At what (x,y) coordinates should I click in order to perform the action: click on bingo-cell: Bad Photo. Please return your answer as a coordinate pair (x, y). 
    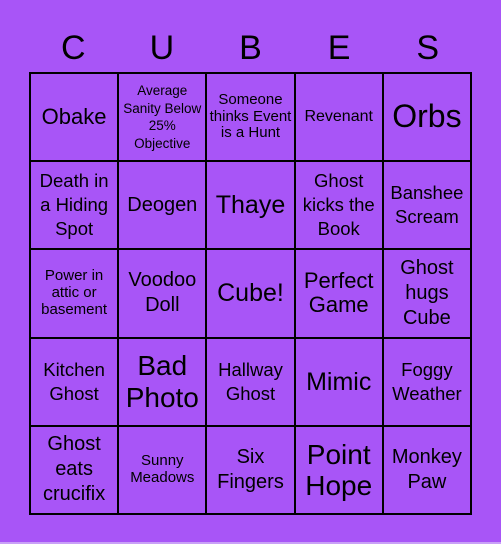
    Looking at the image, I should click on (162, 381).